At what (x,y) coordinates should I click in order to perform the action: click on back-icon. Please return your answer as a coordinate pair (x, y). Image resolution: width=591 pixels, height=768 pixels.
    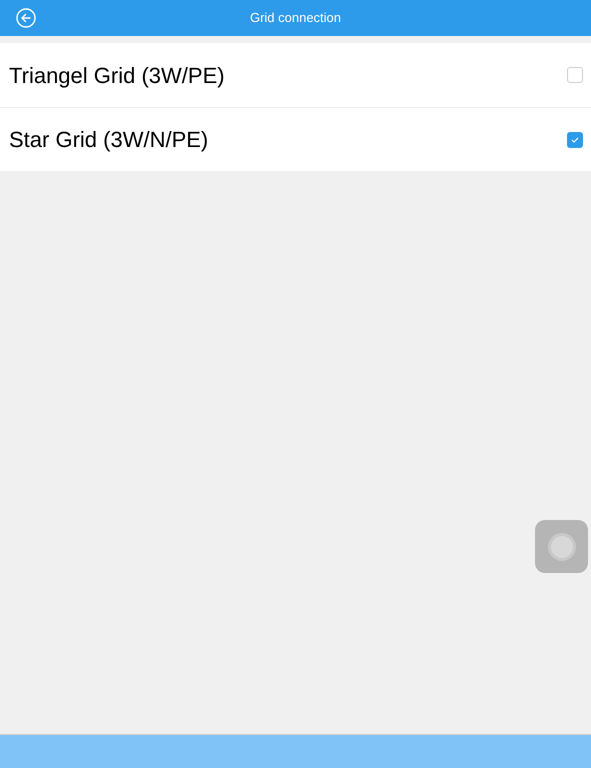
    Looking at the image, I should click on (26, 18).